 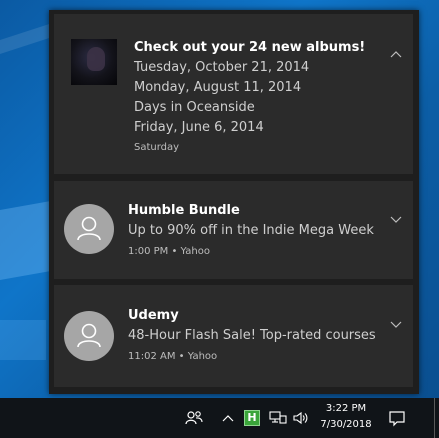 I want to click on notification-title: Humble Bundle, so click(x=184, y=210).